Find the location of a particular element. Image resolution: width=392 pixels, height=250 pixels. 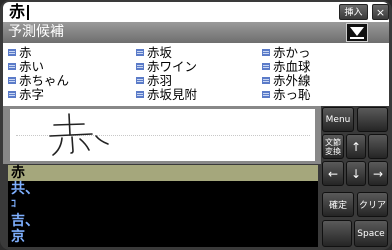

prediction-item: 赤字 is located at coordinates (25, 94).